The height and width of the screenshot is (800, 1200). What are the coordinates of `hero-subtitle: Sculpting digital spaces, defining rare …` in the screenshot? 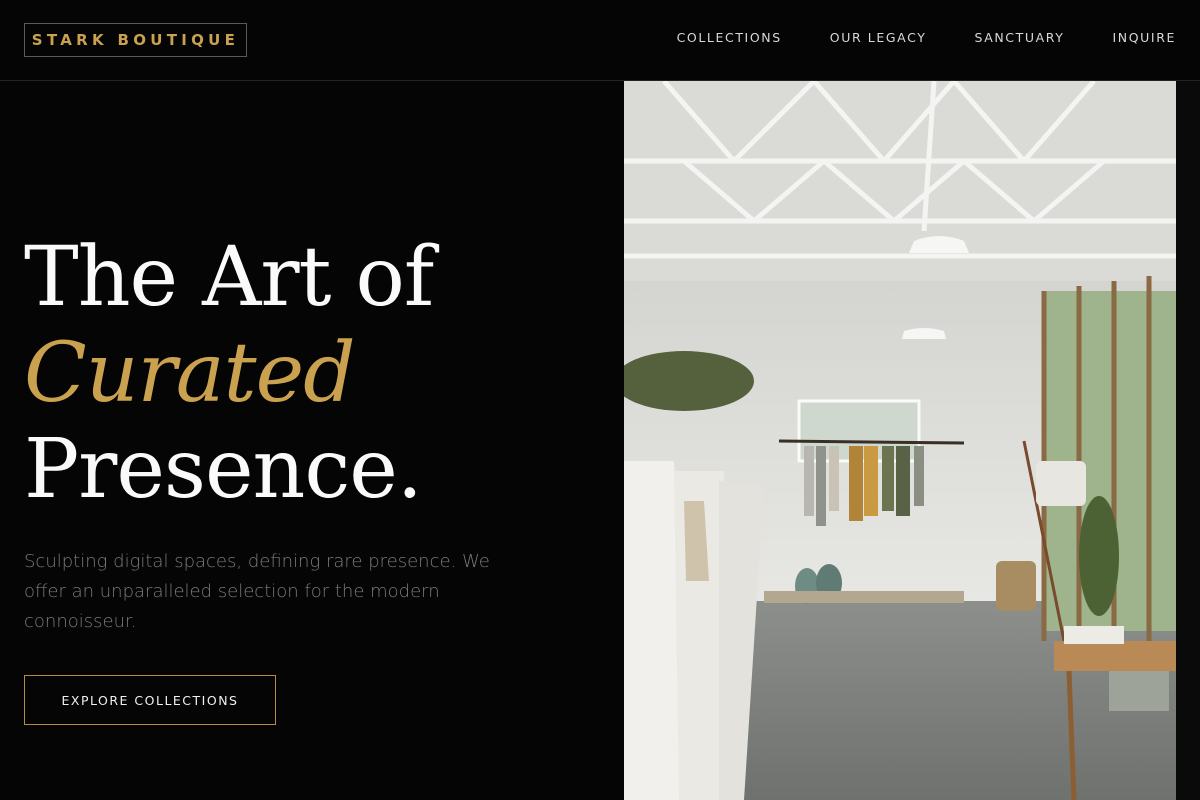 It's located at (257, 591).